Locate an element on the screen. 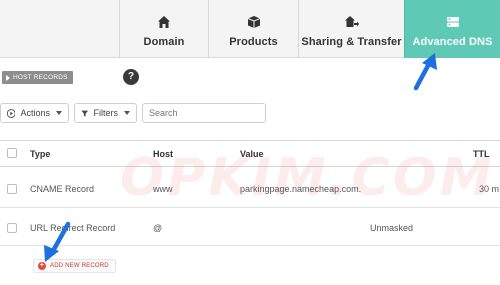  help-icon: ? is located at coordinates (131, 77).